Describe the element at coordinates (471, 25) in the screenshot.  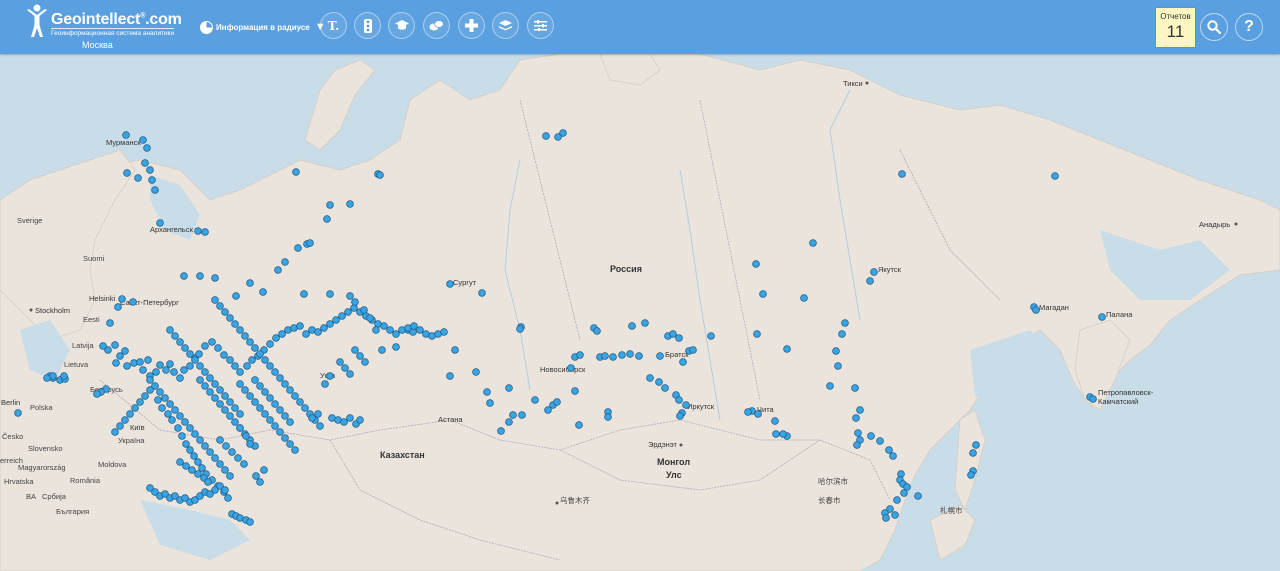
I see `medical-button` at that location.